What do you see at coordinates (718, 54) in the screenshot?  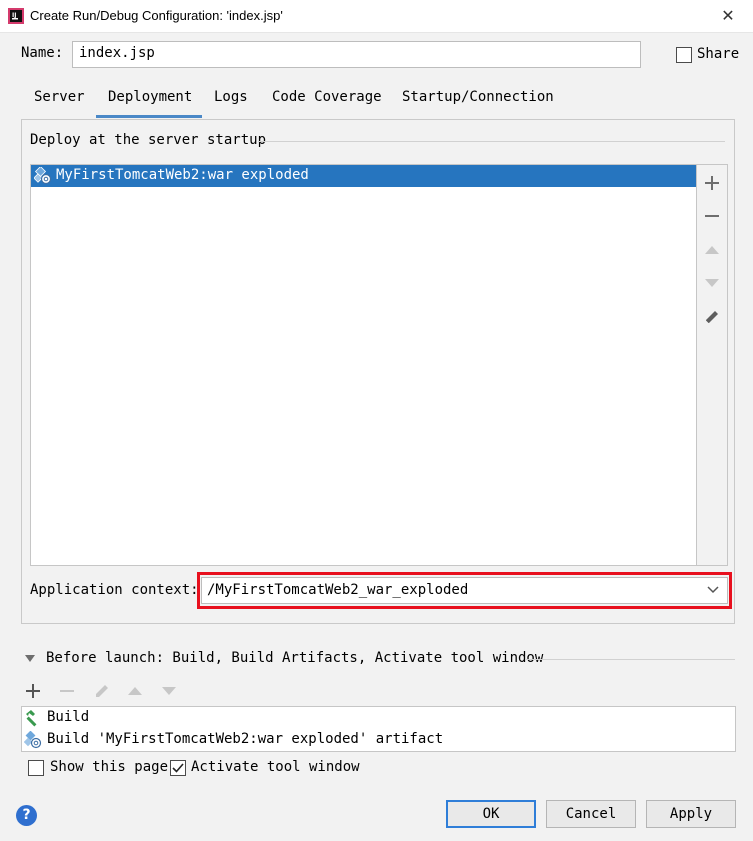 I see `share-label: Share` at bounding box center [718, 54].